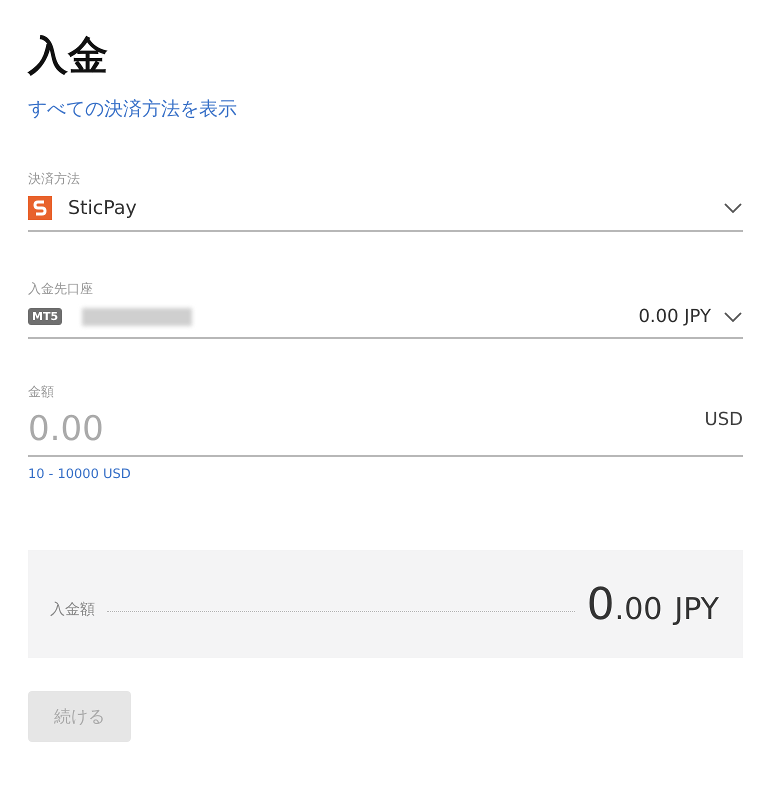 The width and height of the screenshot is (780, 803). I want to click on field-label: 決済方法, so click(54, 179).